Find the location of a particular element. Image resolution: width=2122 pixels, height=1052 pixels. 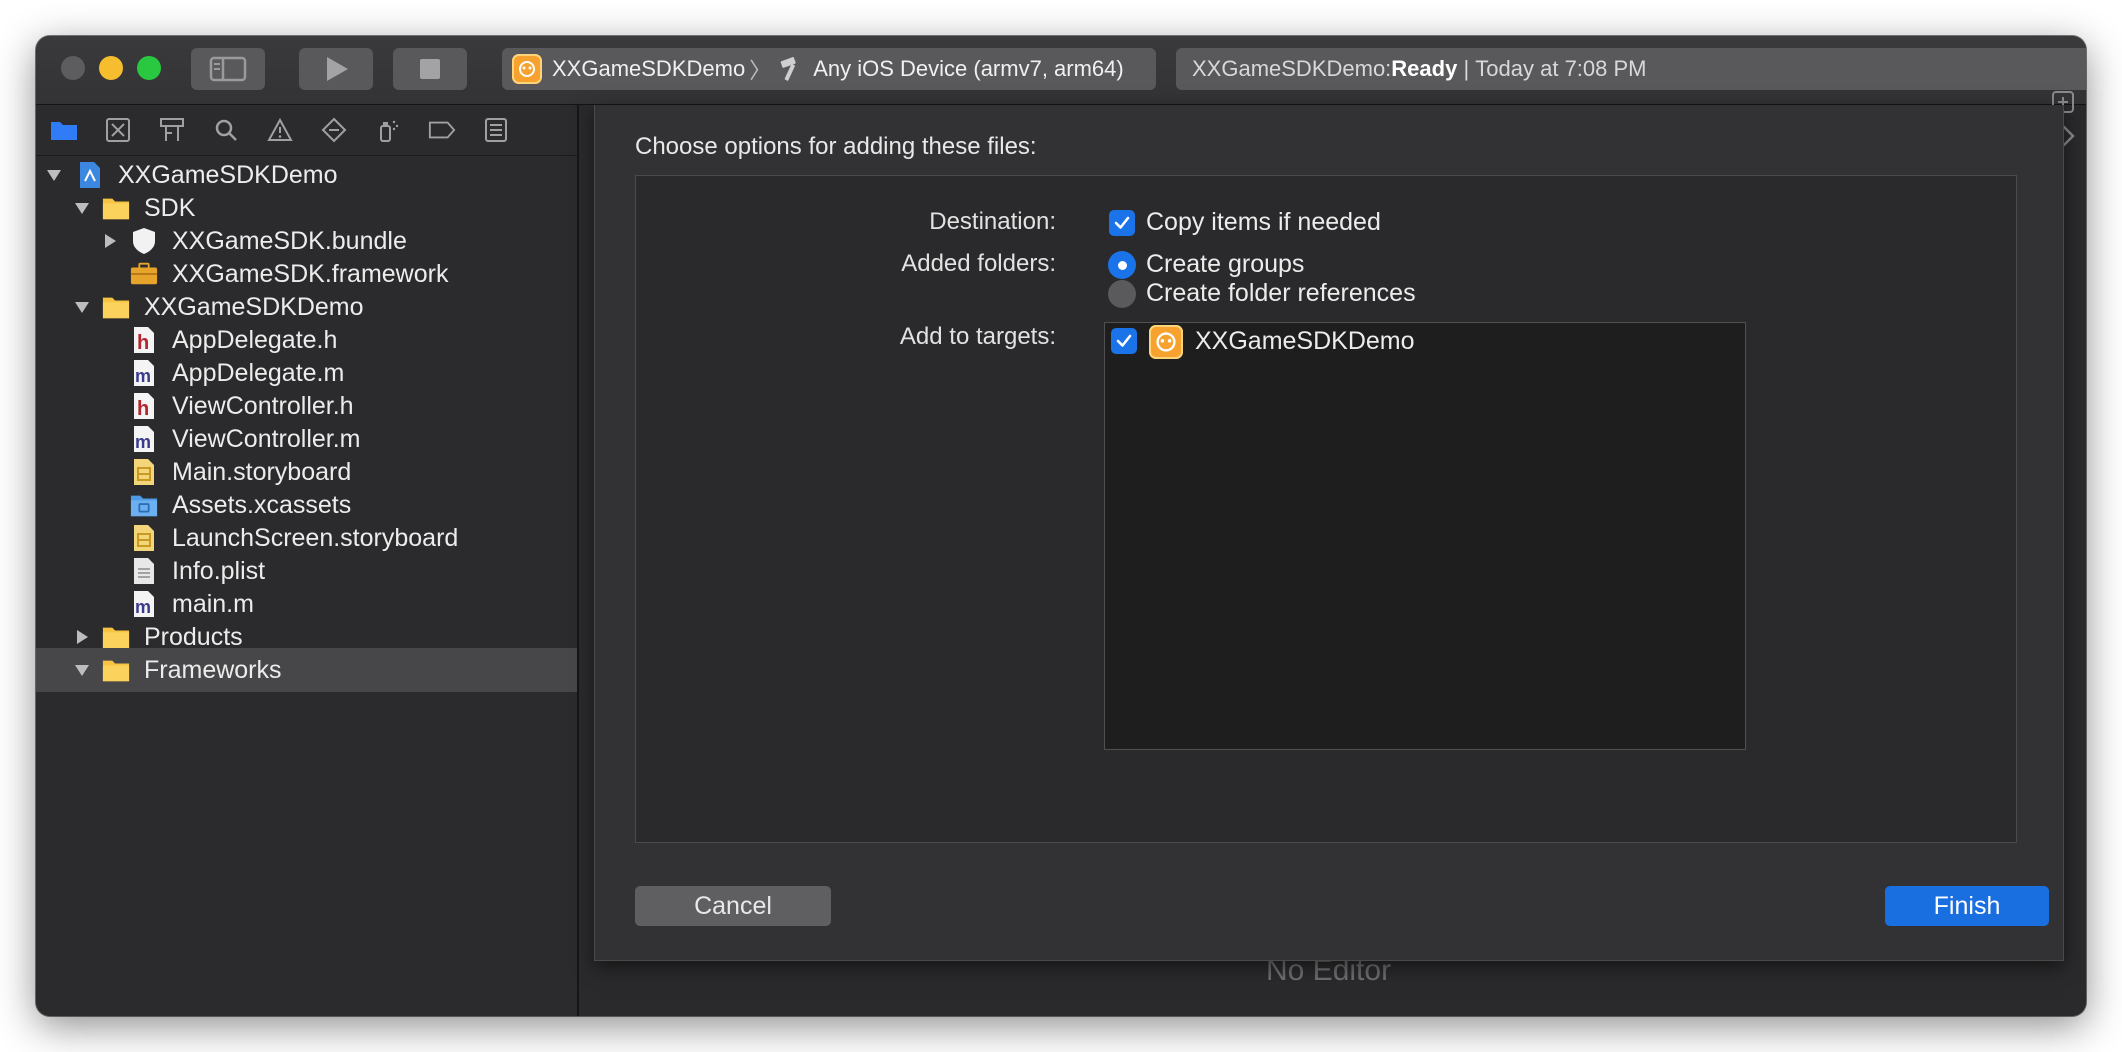

target-name: XXGameSDKDemo is located at coordinates (1305, 341).